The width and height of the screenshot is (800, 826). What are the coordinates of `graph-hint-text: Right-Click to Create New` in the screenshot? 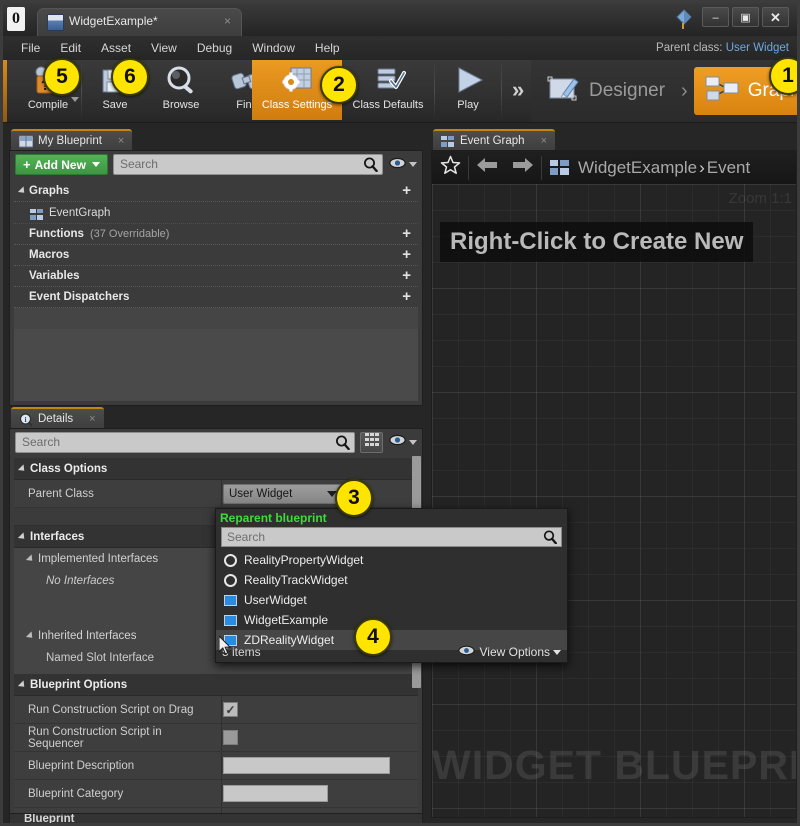 It's located at (597, 242).